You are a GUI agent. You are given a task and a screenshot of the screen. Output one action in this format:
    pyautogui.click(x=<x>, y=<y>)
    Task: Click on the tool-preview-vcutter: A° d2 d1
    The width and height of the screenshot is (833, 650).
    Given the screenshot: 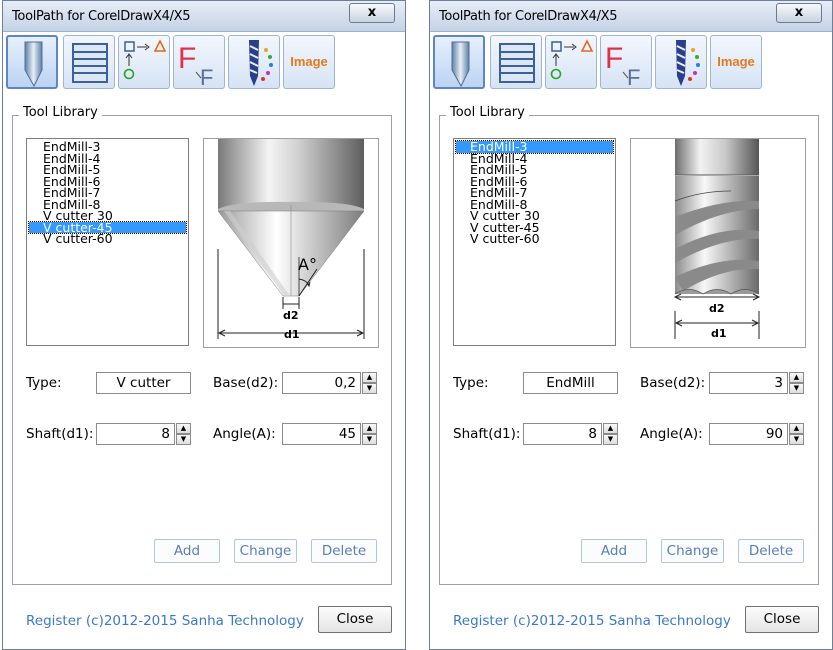 What is the action you would take?
    pyautogui.click(x=291, y=243)
    